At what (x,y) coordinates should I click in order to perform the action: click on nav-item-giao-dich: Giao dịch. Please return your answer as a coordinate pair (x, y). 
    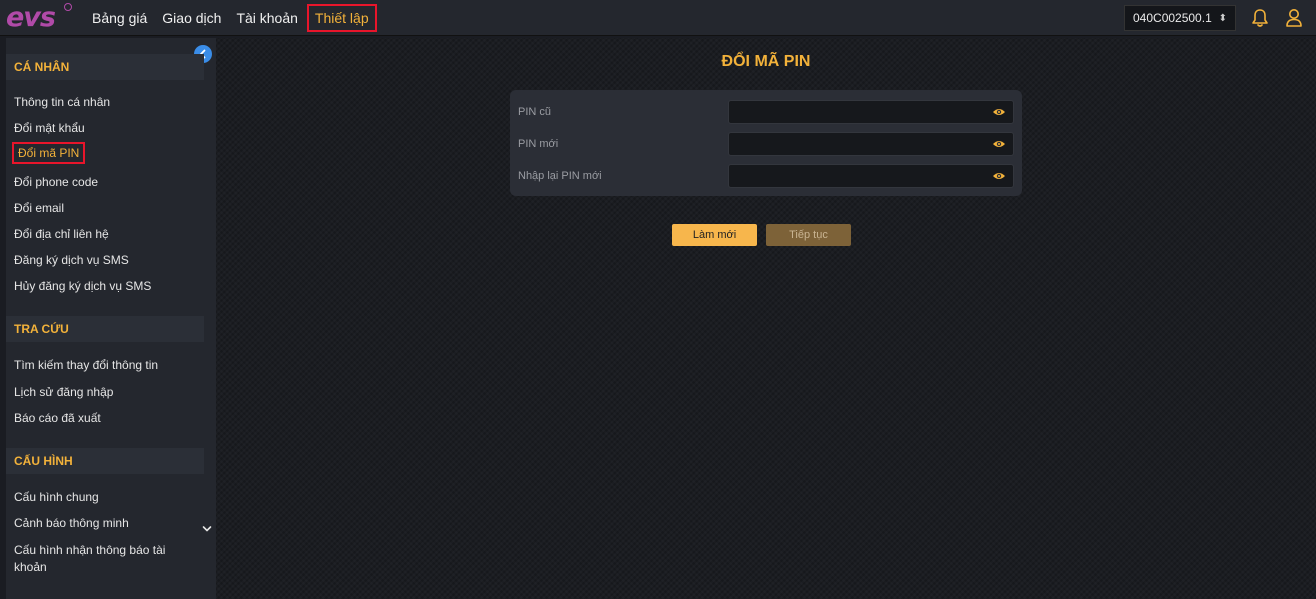
    Looking at the image, I should click on (191, 18).